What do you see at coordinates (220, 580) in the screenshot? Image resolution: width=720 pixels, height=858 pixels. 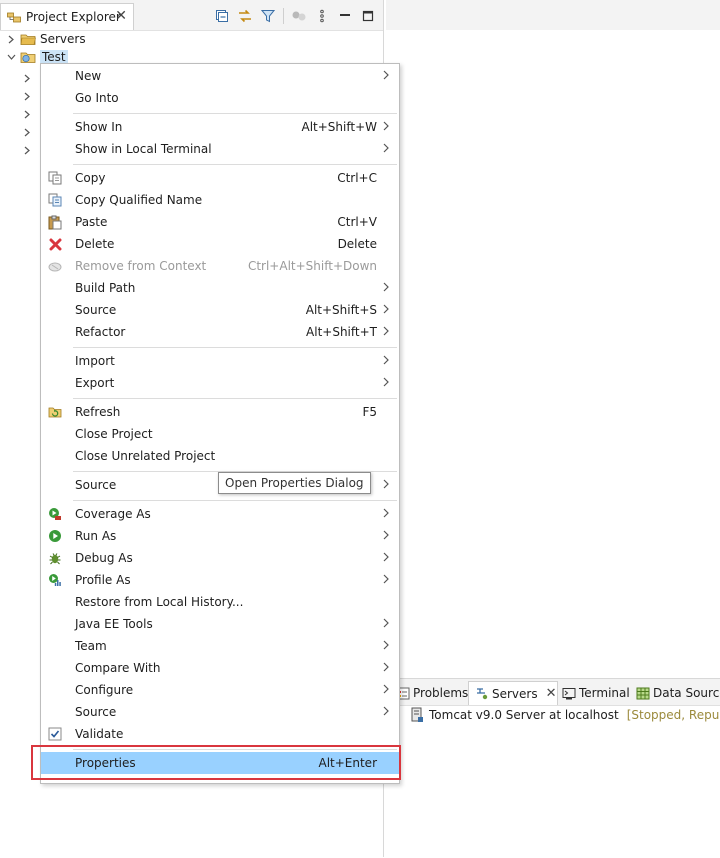 I see `menu-item-profile-as: Profile As` at bounding box center [220, 580].